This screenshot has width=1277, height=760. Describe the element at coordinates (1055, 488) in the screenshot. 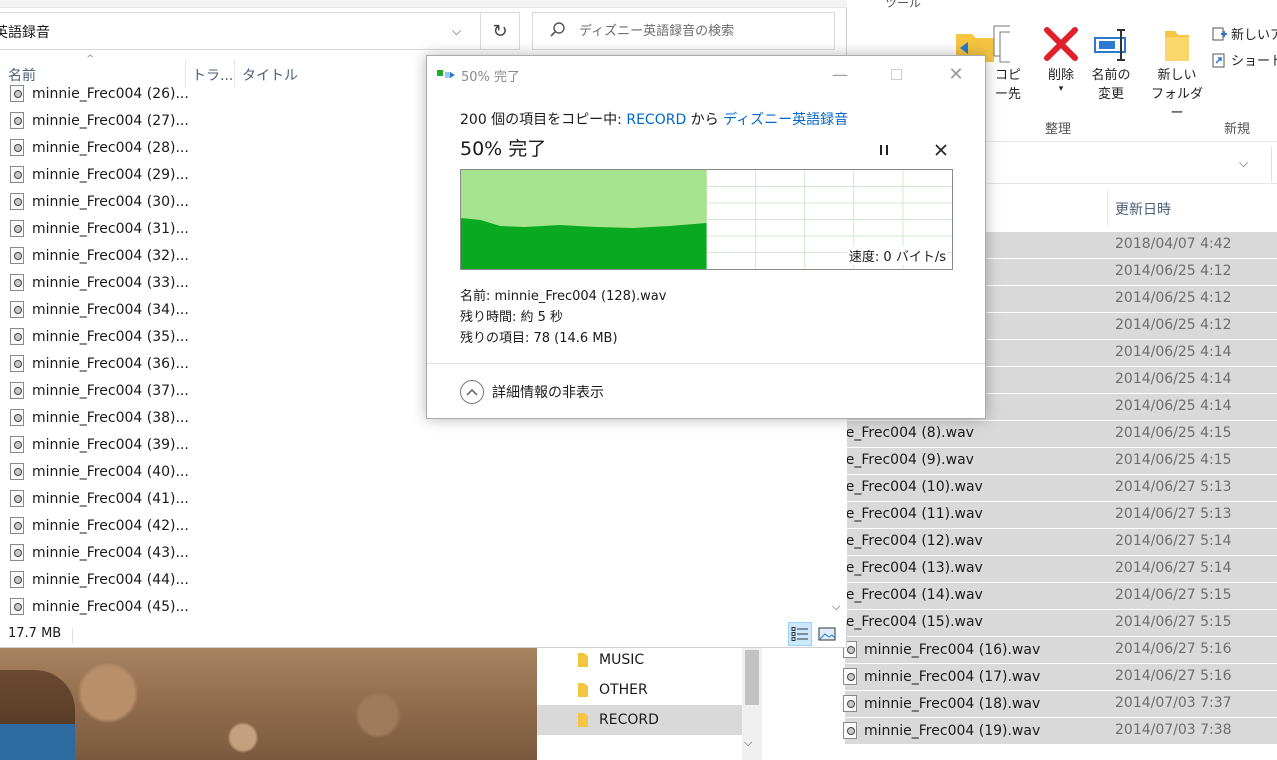

I see `table-row: nie_Frec004 (10).wav 2014/06/27 5:13` at that location.